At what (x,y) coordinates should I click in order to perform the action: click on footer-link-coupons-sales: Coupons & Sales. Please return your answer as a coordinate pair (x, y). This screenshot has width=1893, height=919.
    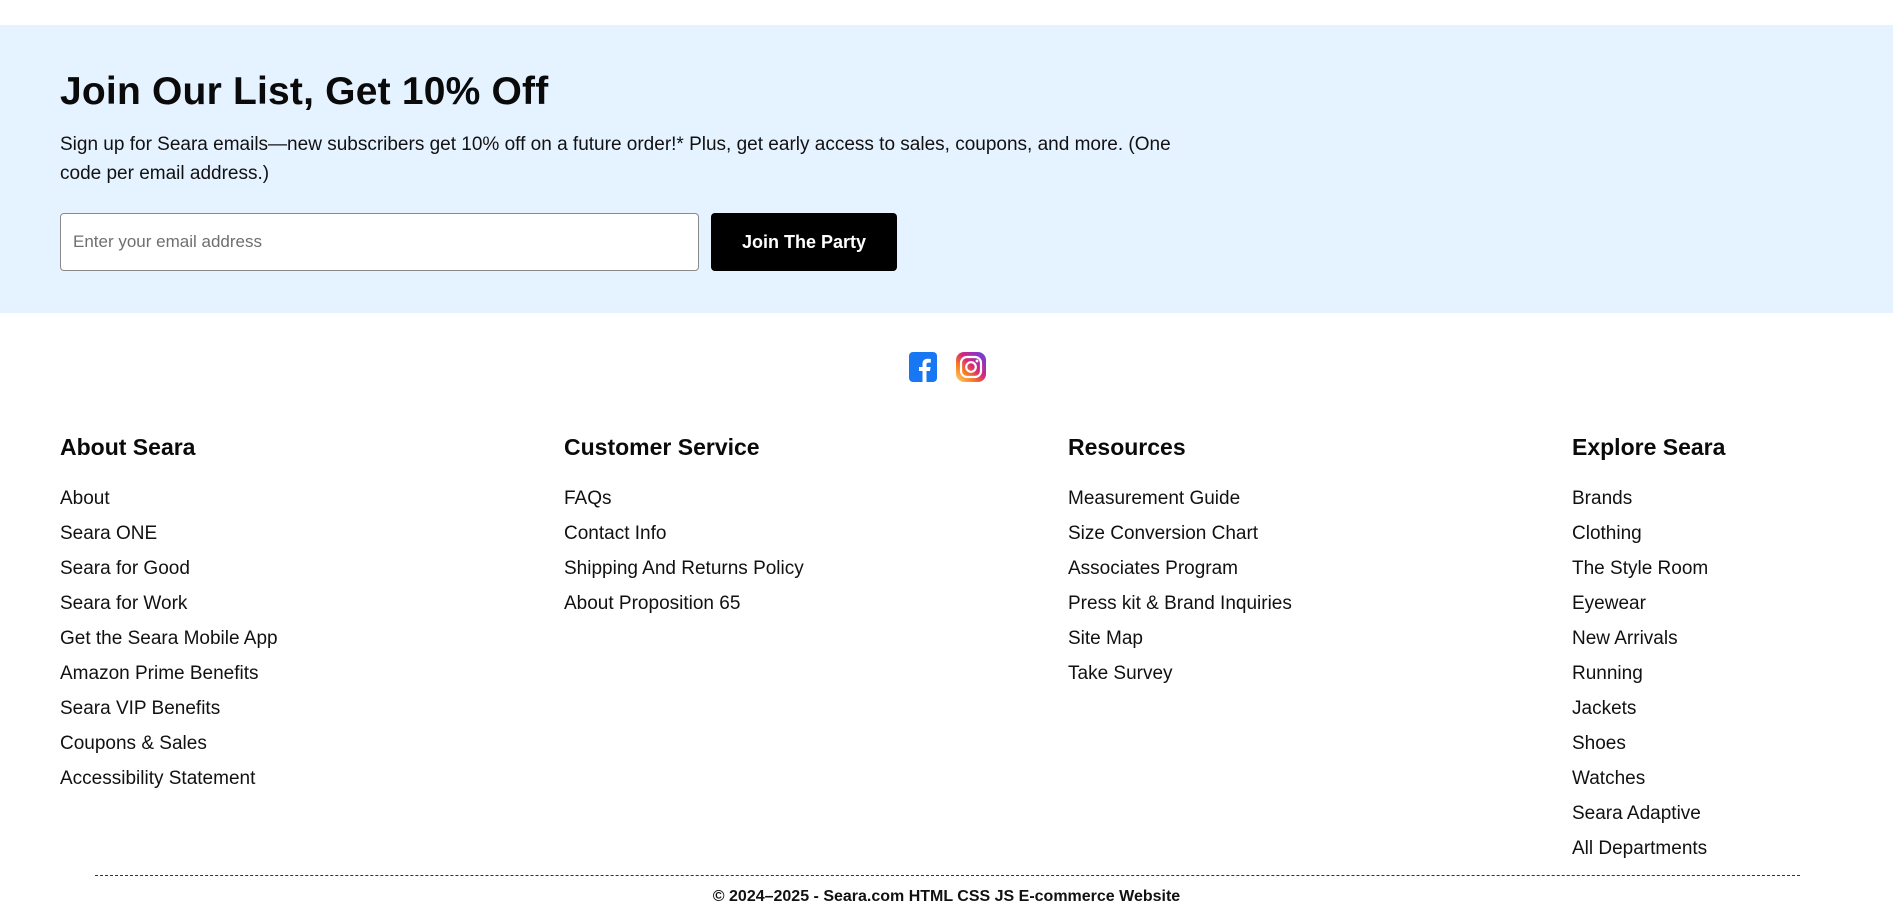
    Looking at the image, I should click on (133, 743).